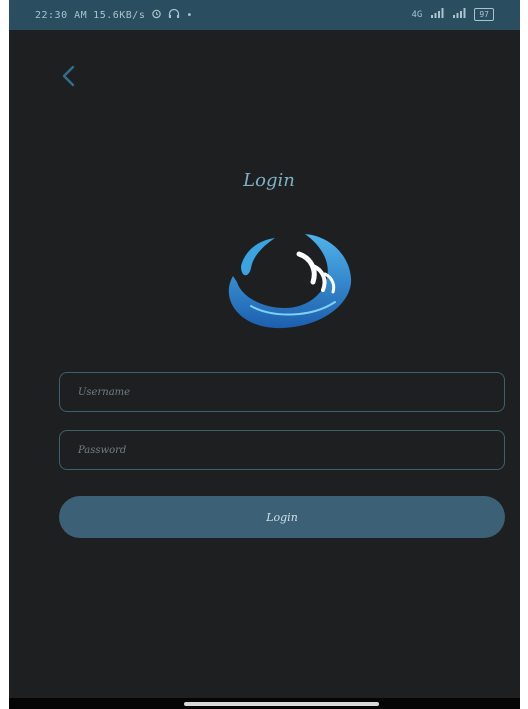 Image resolution: width=528 pixels, height=709 pixels. I want to click on chevron-left-icon, so click(68, 76).